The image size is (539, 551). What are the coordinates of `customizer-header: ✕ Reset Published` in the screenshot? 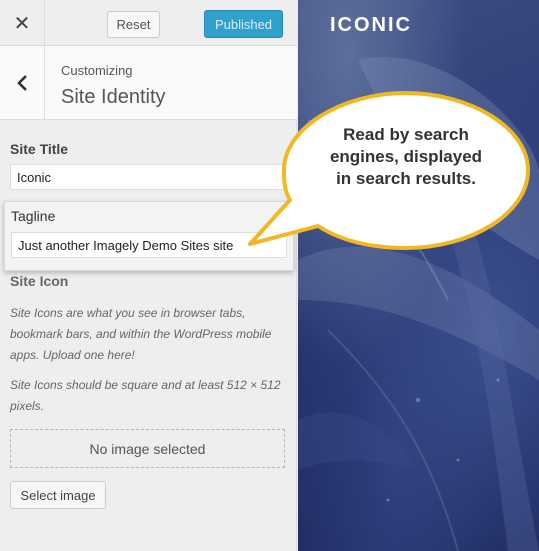 It's located at (148, 23).